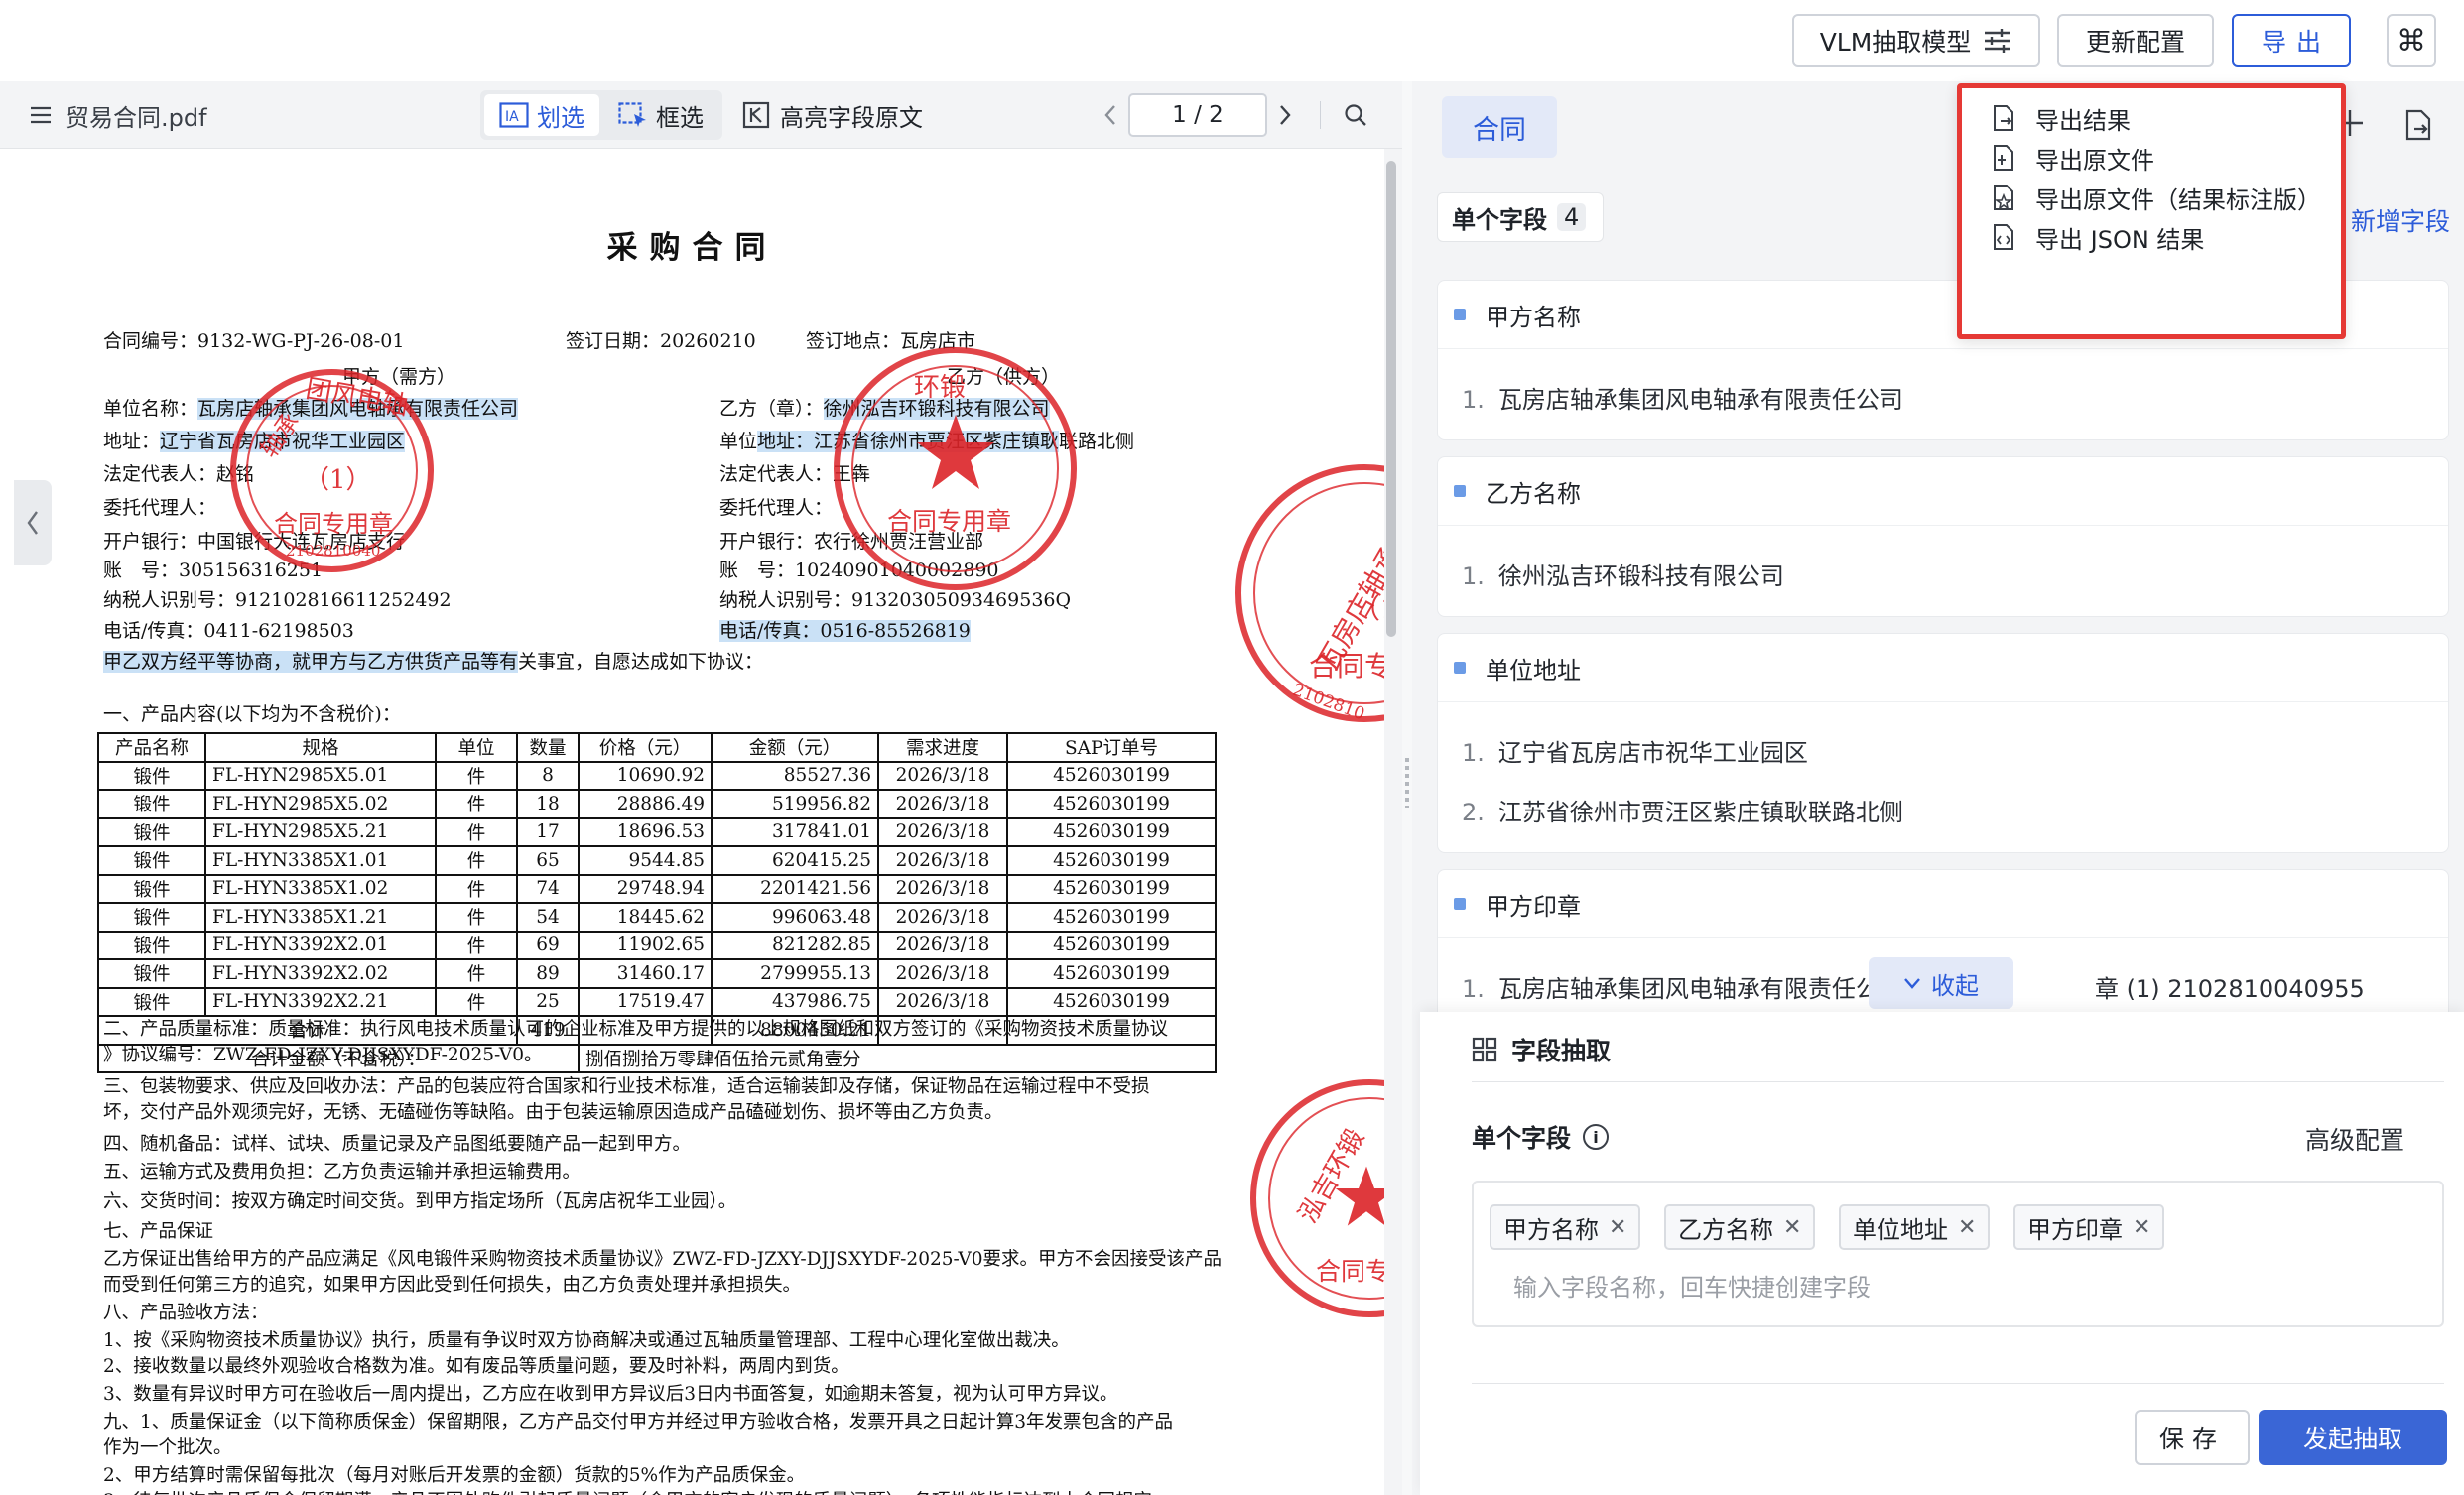 Image resolution: width=2464 pixels, height=1495 pixels. I want to click on table-cell: 54, so click(548, 917).